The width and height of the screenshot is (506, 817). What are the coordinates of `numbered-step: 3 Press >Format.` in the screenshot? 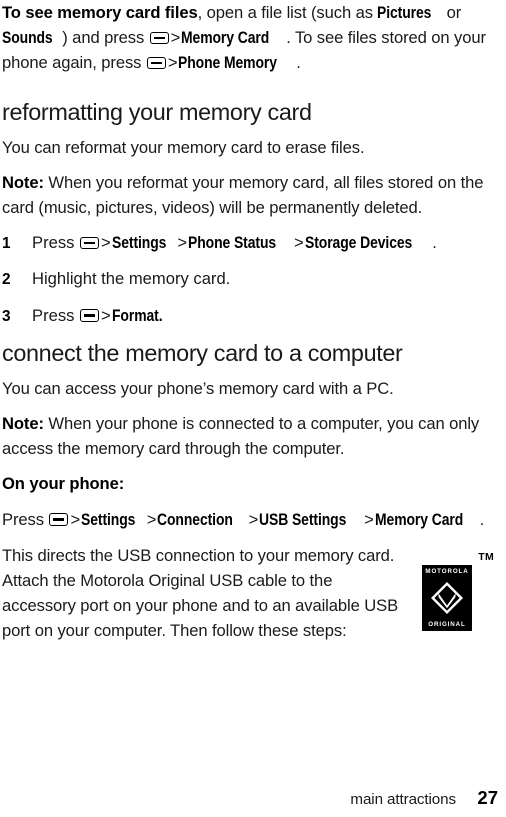 It's located at (250, 316).